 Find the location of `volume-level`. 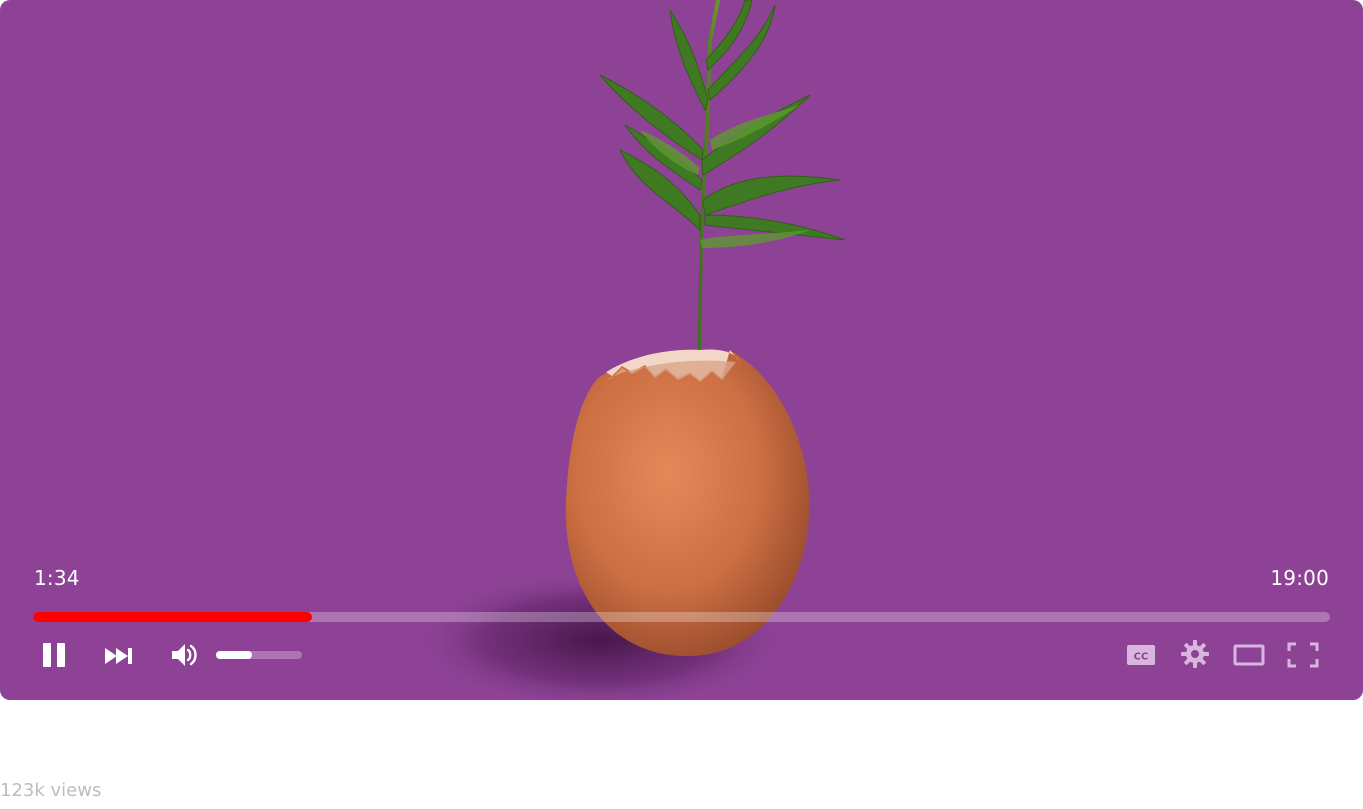

volume-level is located at coordinates (234, 655).